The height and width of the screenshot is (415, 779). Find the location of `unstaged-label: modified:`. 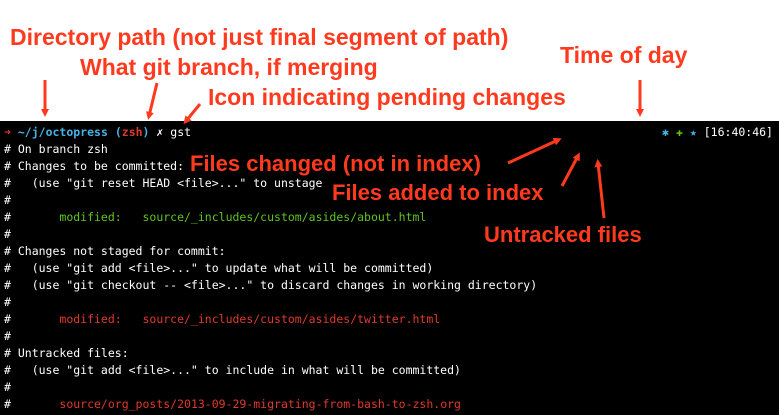

unstaged-label: modified: is located at coordinates (101, 319).